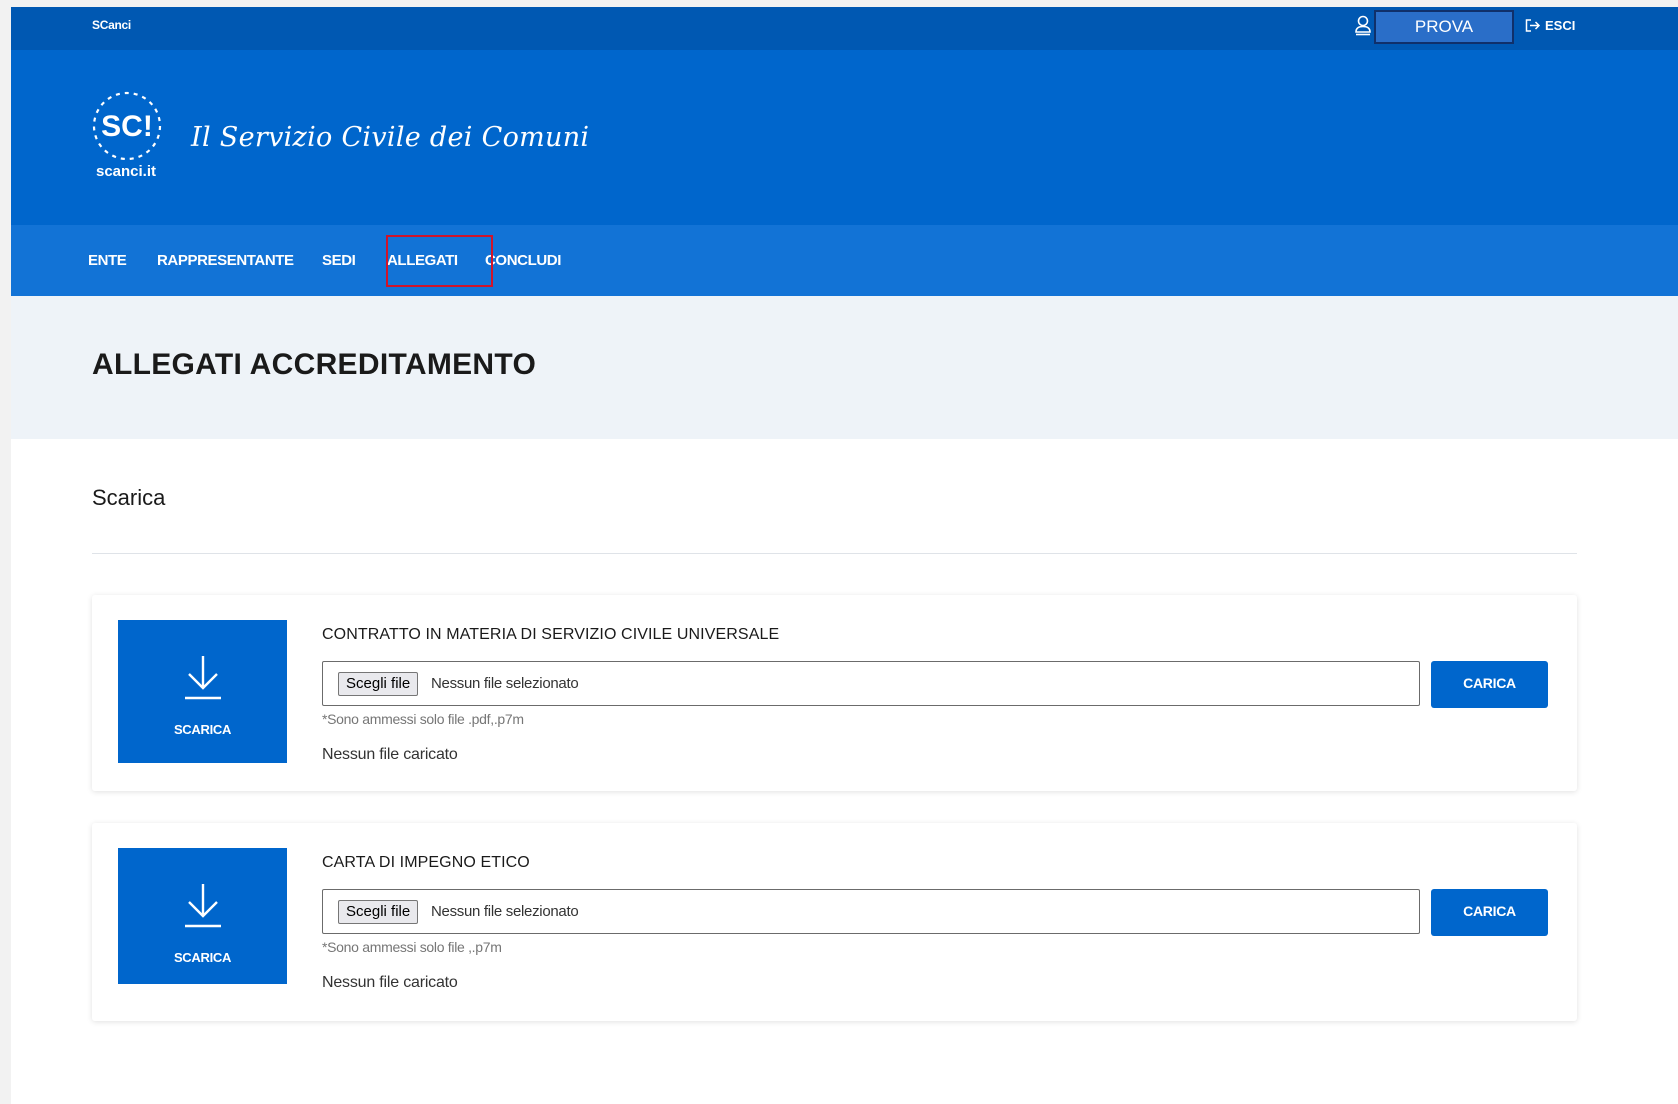 The width and height of the screenshot is (1678, 1104). What do you see at coordinates (844, 28) in the screenshot?
I see `top-bar: SCanci PROVA ESCI` at bounding box center [844, 28].